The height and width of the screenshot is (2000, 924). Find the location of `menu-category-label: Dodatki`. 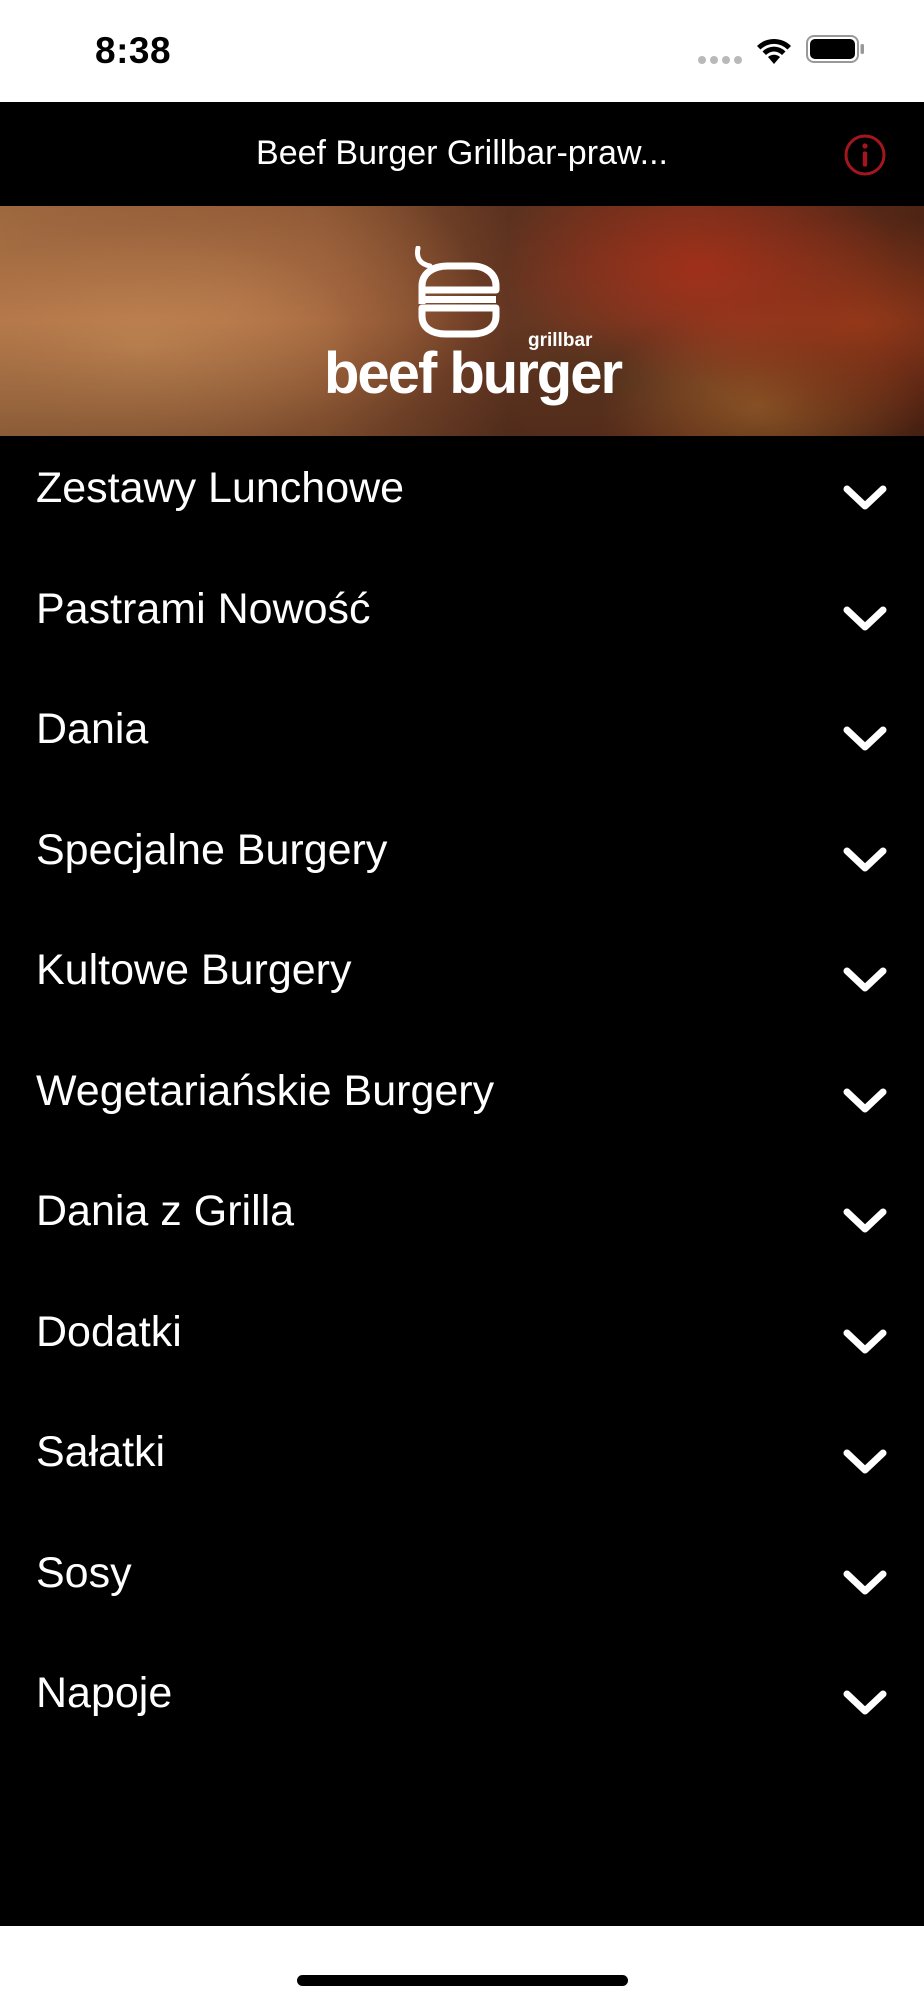

menu-category-label: Dodatki is located at coordinates (109, 1331).